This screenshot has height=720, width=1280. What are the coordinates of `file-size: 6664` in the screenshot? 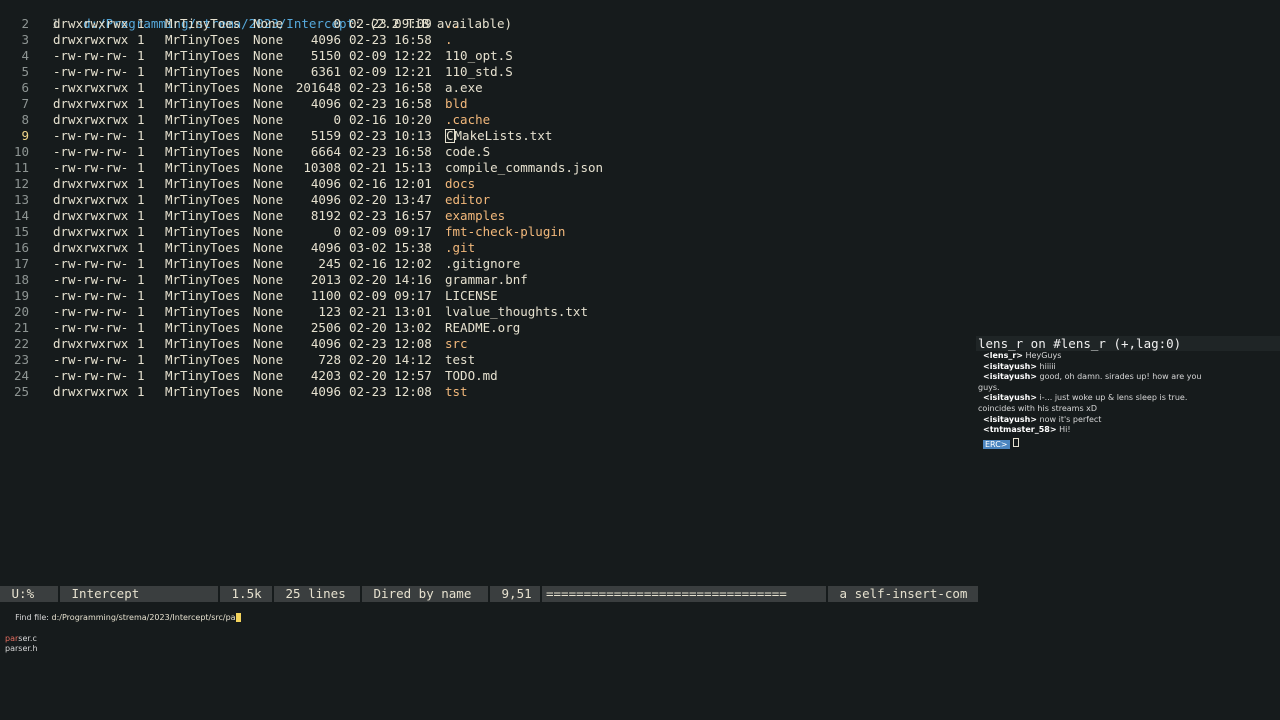 It's located at (325, 151).